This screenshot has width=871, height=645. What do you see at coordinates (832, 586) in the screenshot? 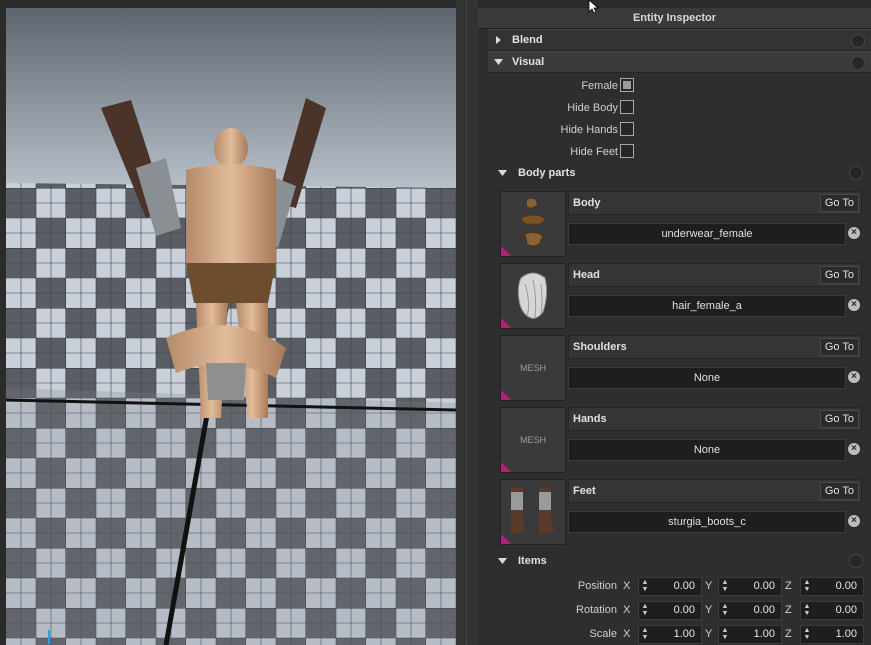
I see `position-z-field: ▲ ▼ 0.00` at bounding box center [832, 586].